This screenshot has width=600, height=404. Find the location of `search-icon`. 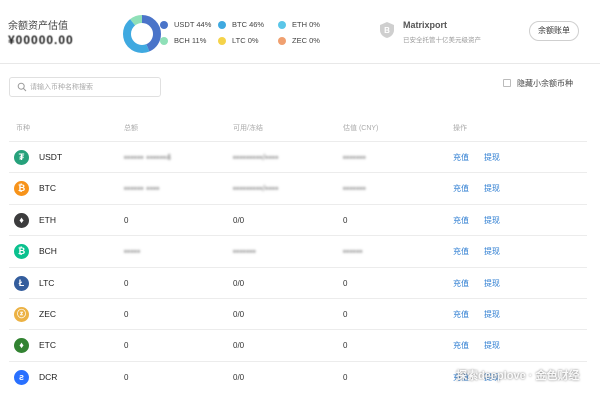

search-icon is located at coordinates (22, 87).